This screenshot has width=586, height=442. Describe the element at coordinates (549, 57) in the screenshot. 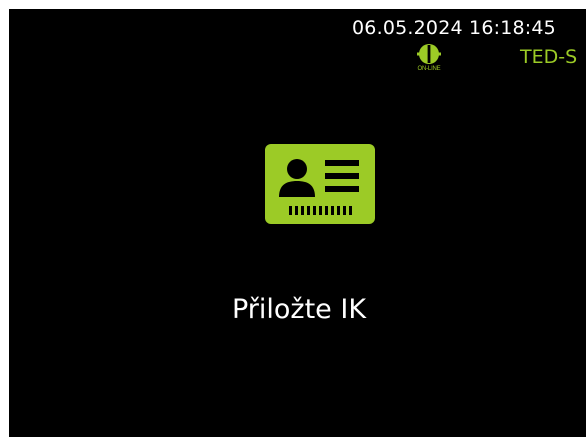

I see `device-name: TED-S` at that location.